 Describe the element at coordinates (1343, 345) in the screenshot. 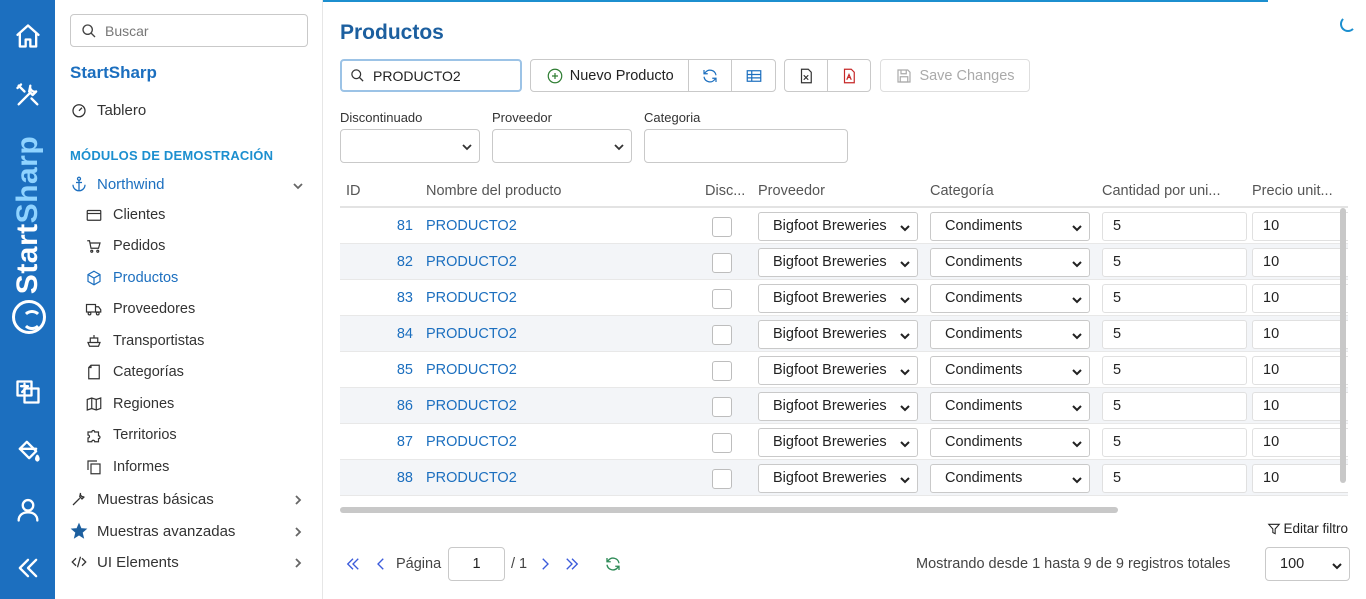

I see `vertical-scrollbar` at that location.